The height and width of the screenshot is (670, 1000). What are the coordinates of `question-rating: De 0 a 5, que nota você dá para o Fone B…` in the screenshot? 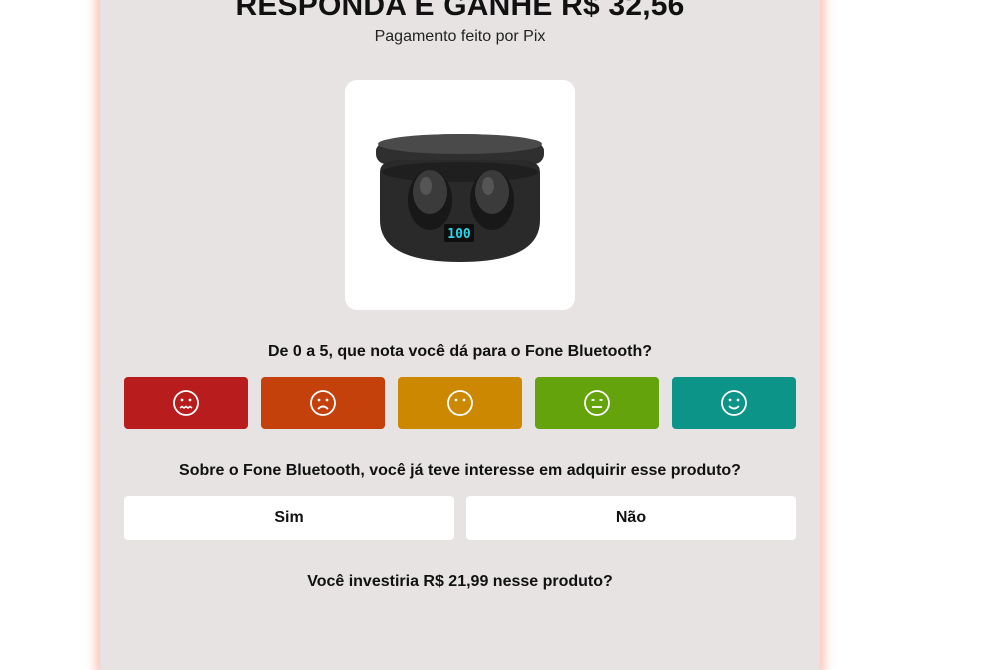 It's located at (460, 351).